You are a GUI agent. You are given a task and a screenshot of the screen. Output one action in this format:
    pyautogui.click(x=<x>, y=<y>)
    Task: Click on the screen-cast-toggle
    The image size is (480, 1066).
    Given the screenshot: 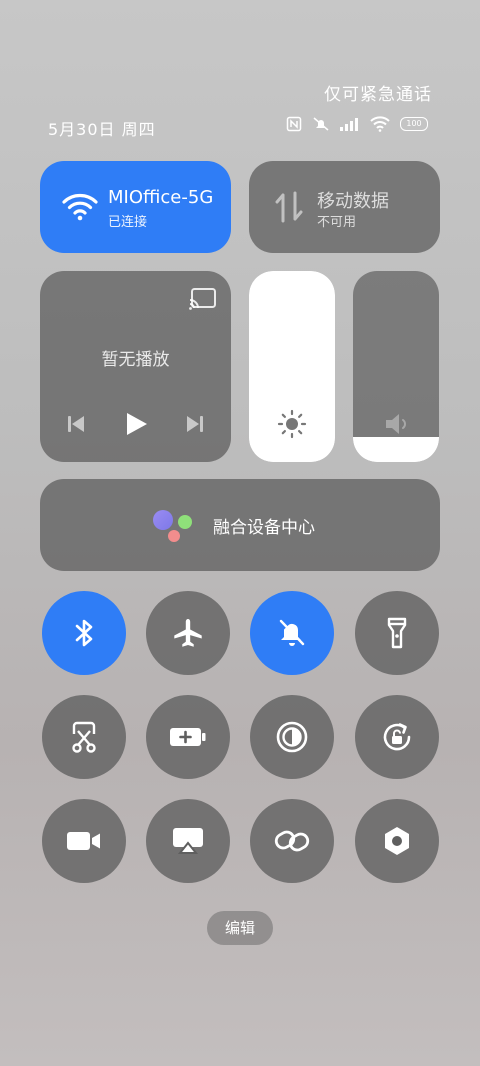 What is the action you would take?
    pyautogui.click(x=188, y=841)
    